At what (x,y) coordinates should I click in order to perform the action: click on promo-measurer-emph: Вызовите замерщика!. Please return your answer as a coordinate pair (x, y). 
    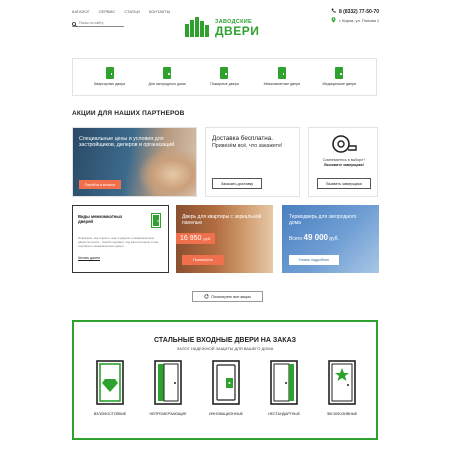
    Looking at the image, I should click on (344, 164).